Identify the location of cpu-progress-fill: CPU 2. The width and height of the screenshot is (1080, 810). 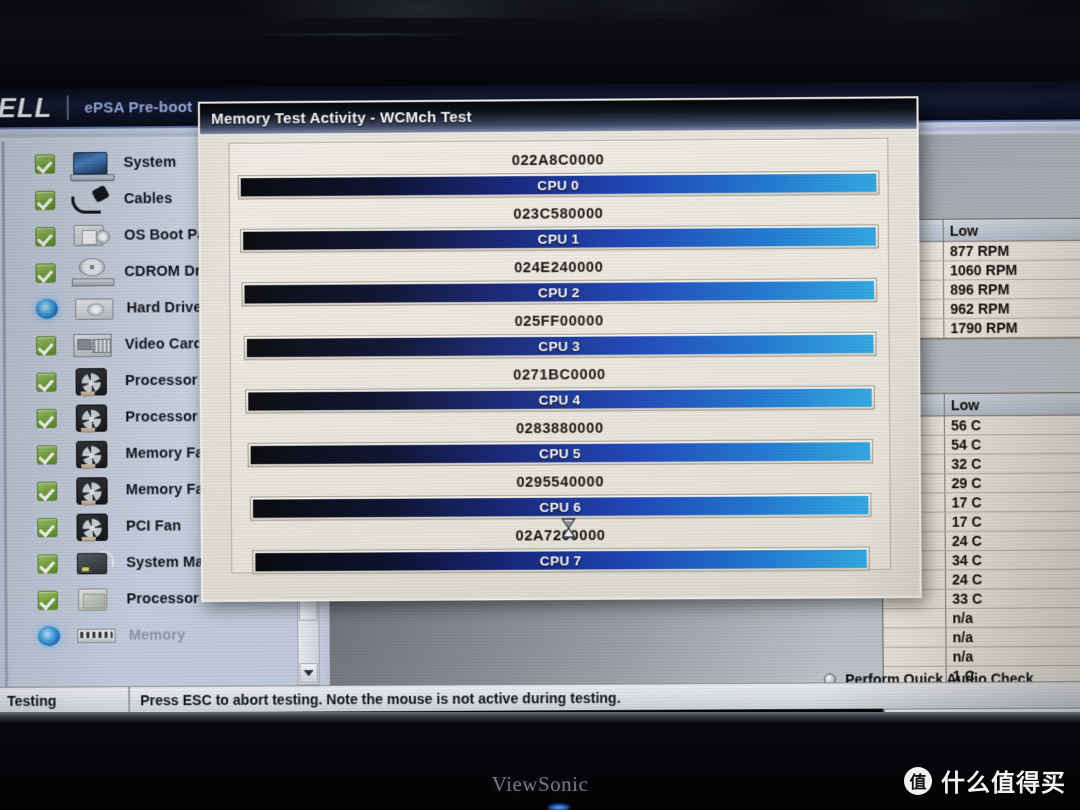
(559, 292).